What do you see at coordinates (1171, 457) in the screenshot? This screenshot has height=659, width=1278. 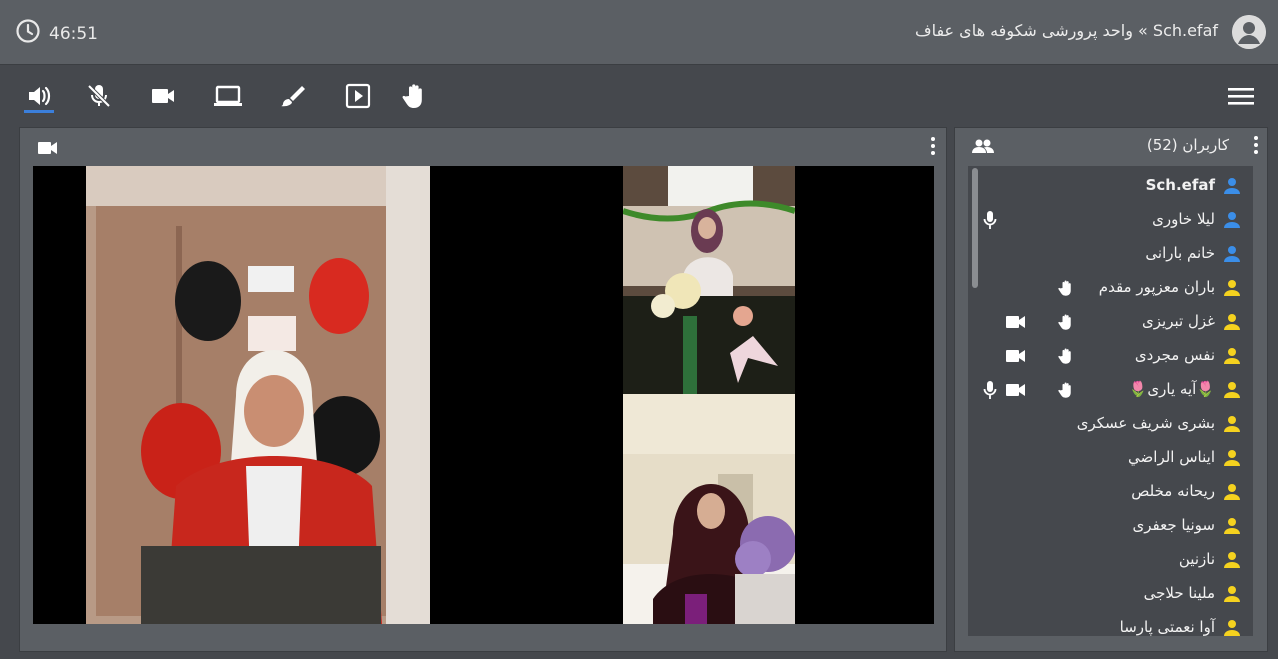 I see `user-name: ایناس الراضي` at bounding box center [1171, 457].